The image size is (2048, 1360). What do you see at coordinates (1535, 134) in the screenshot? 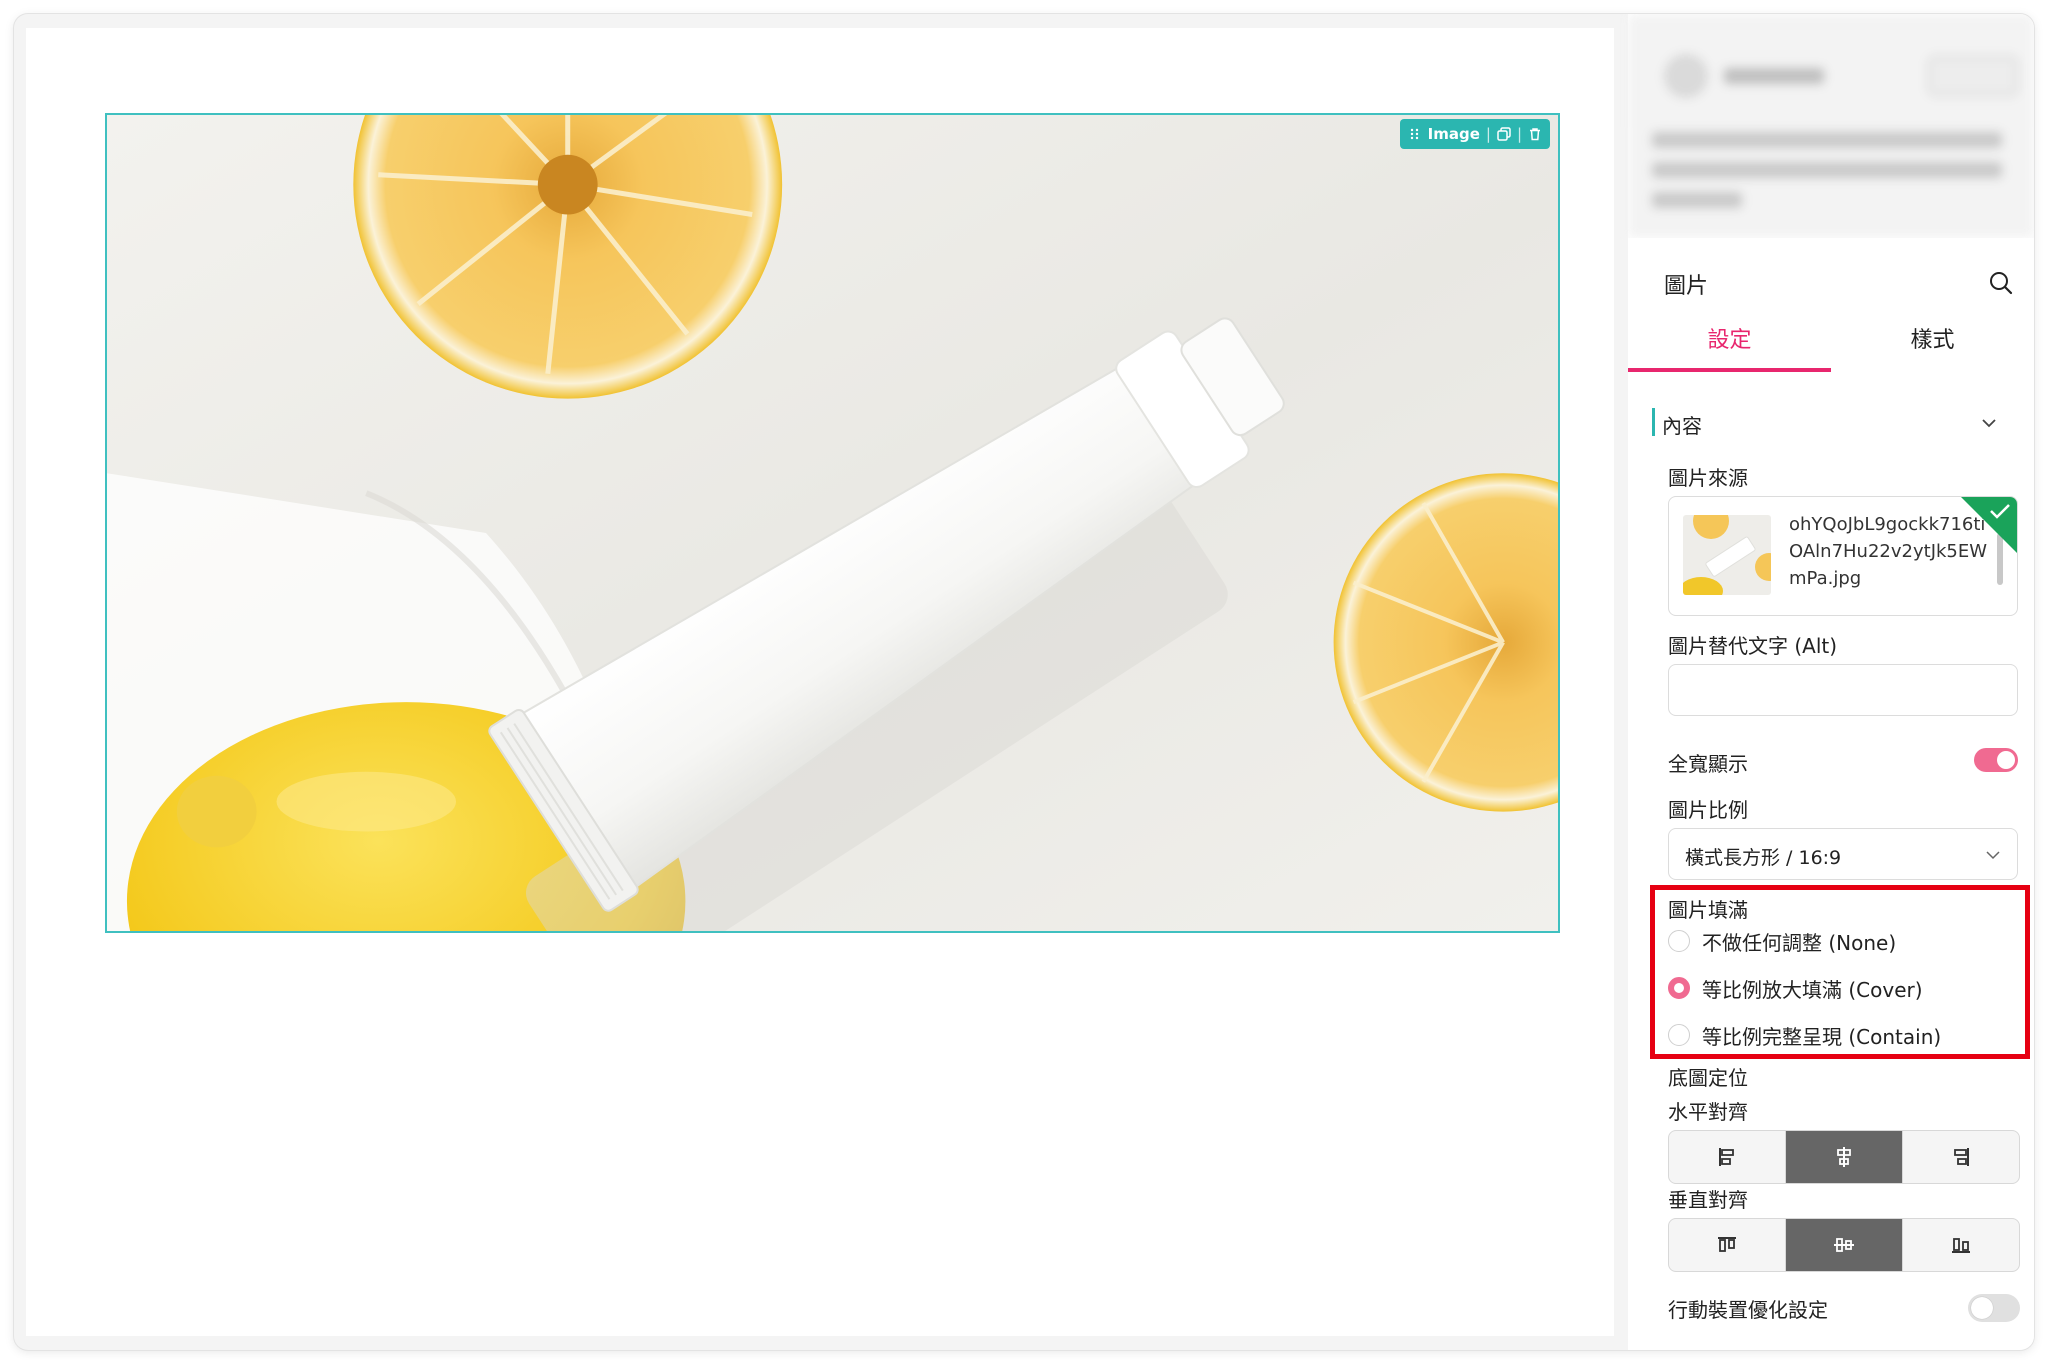
I see `trash-icon` at bounding box center [1535, 134].